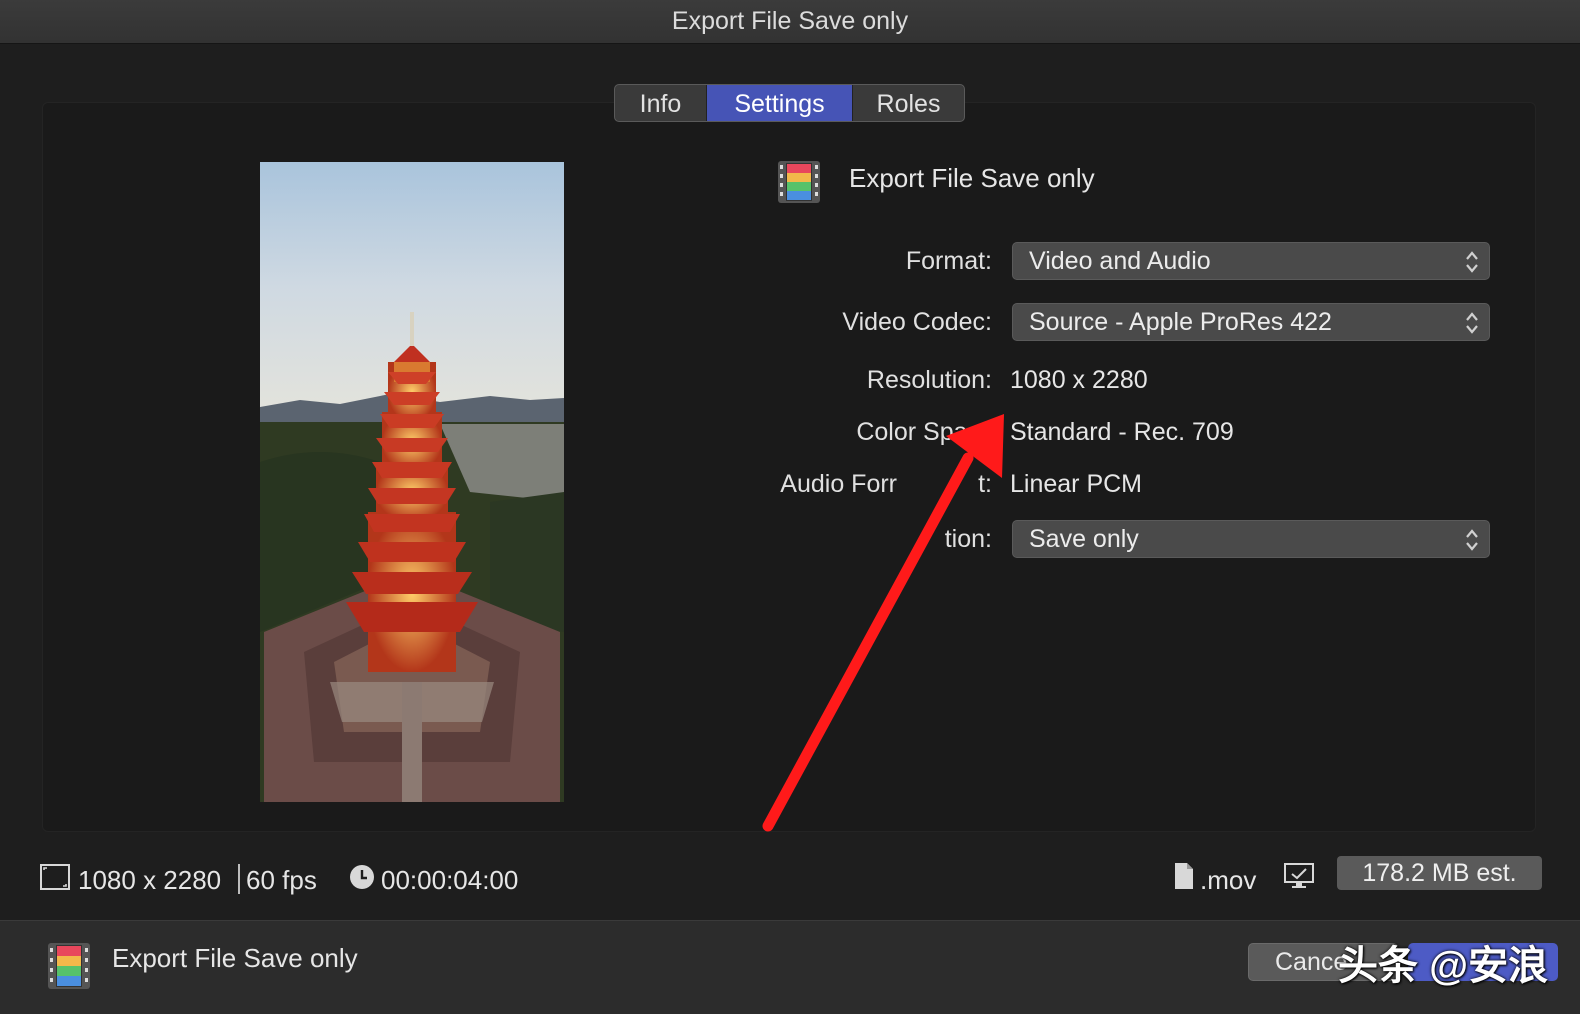  Describe the element at coordinates (450, 880) in the screenshot. I see `summary-duration: 00:00:04:00` at that location.